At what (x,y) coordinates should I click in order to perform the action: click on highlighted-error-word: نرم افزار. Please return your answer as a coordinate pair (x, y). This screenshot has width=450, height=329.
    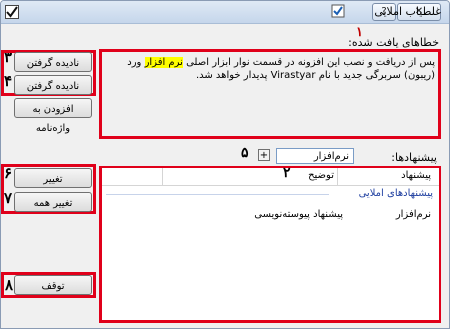
    Looking at the image, I should click on (163, 62).